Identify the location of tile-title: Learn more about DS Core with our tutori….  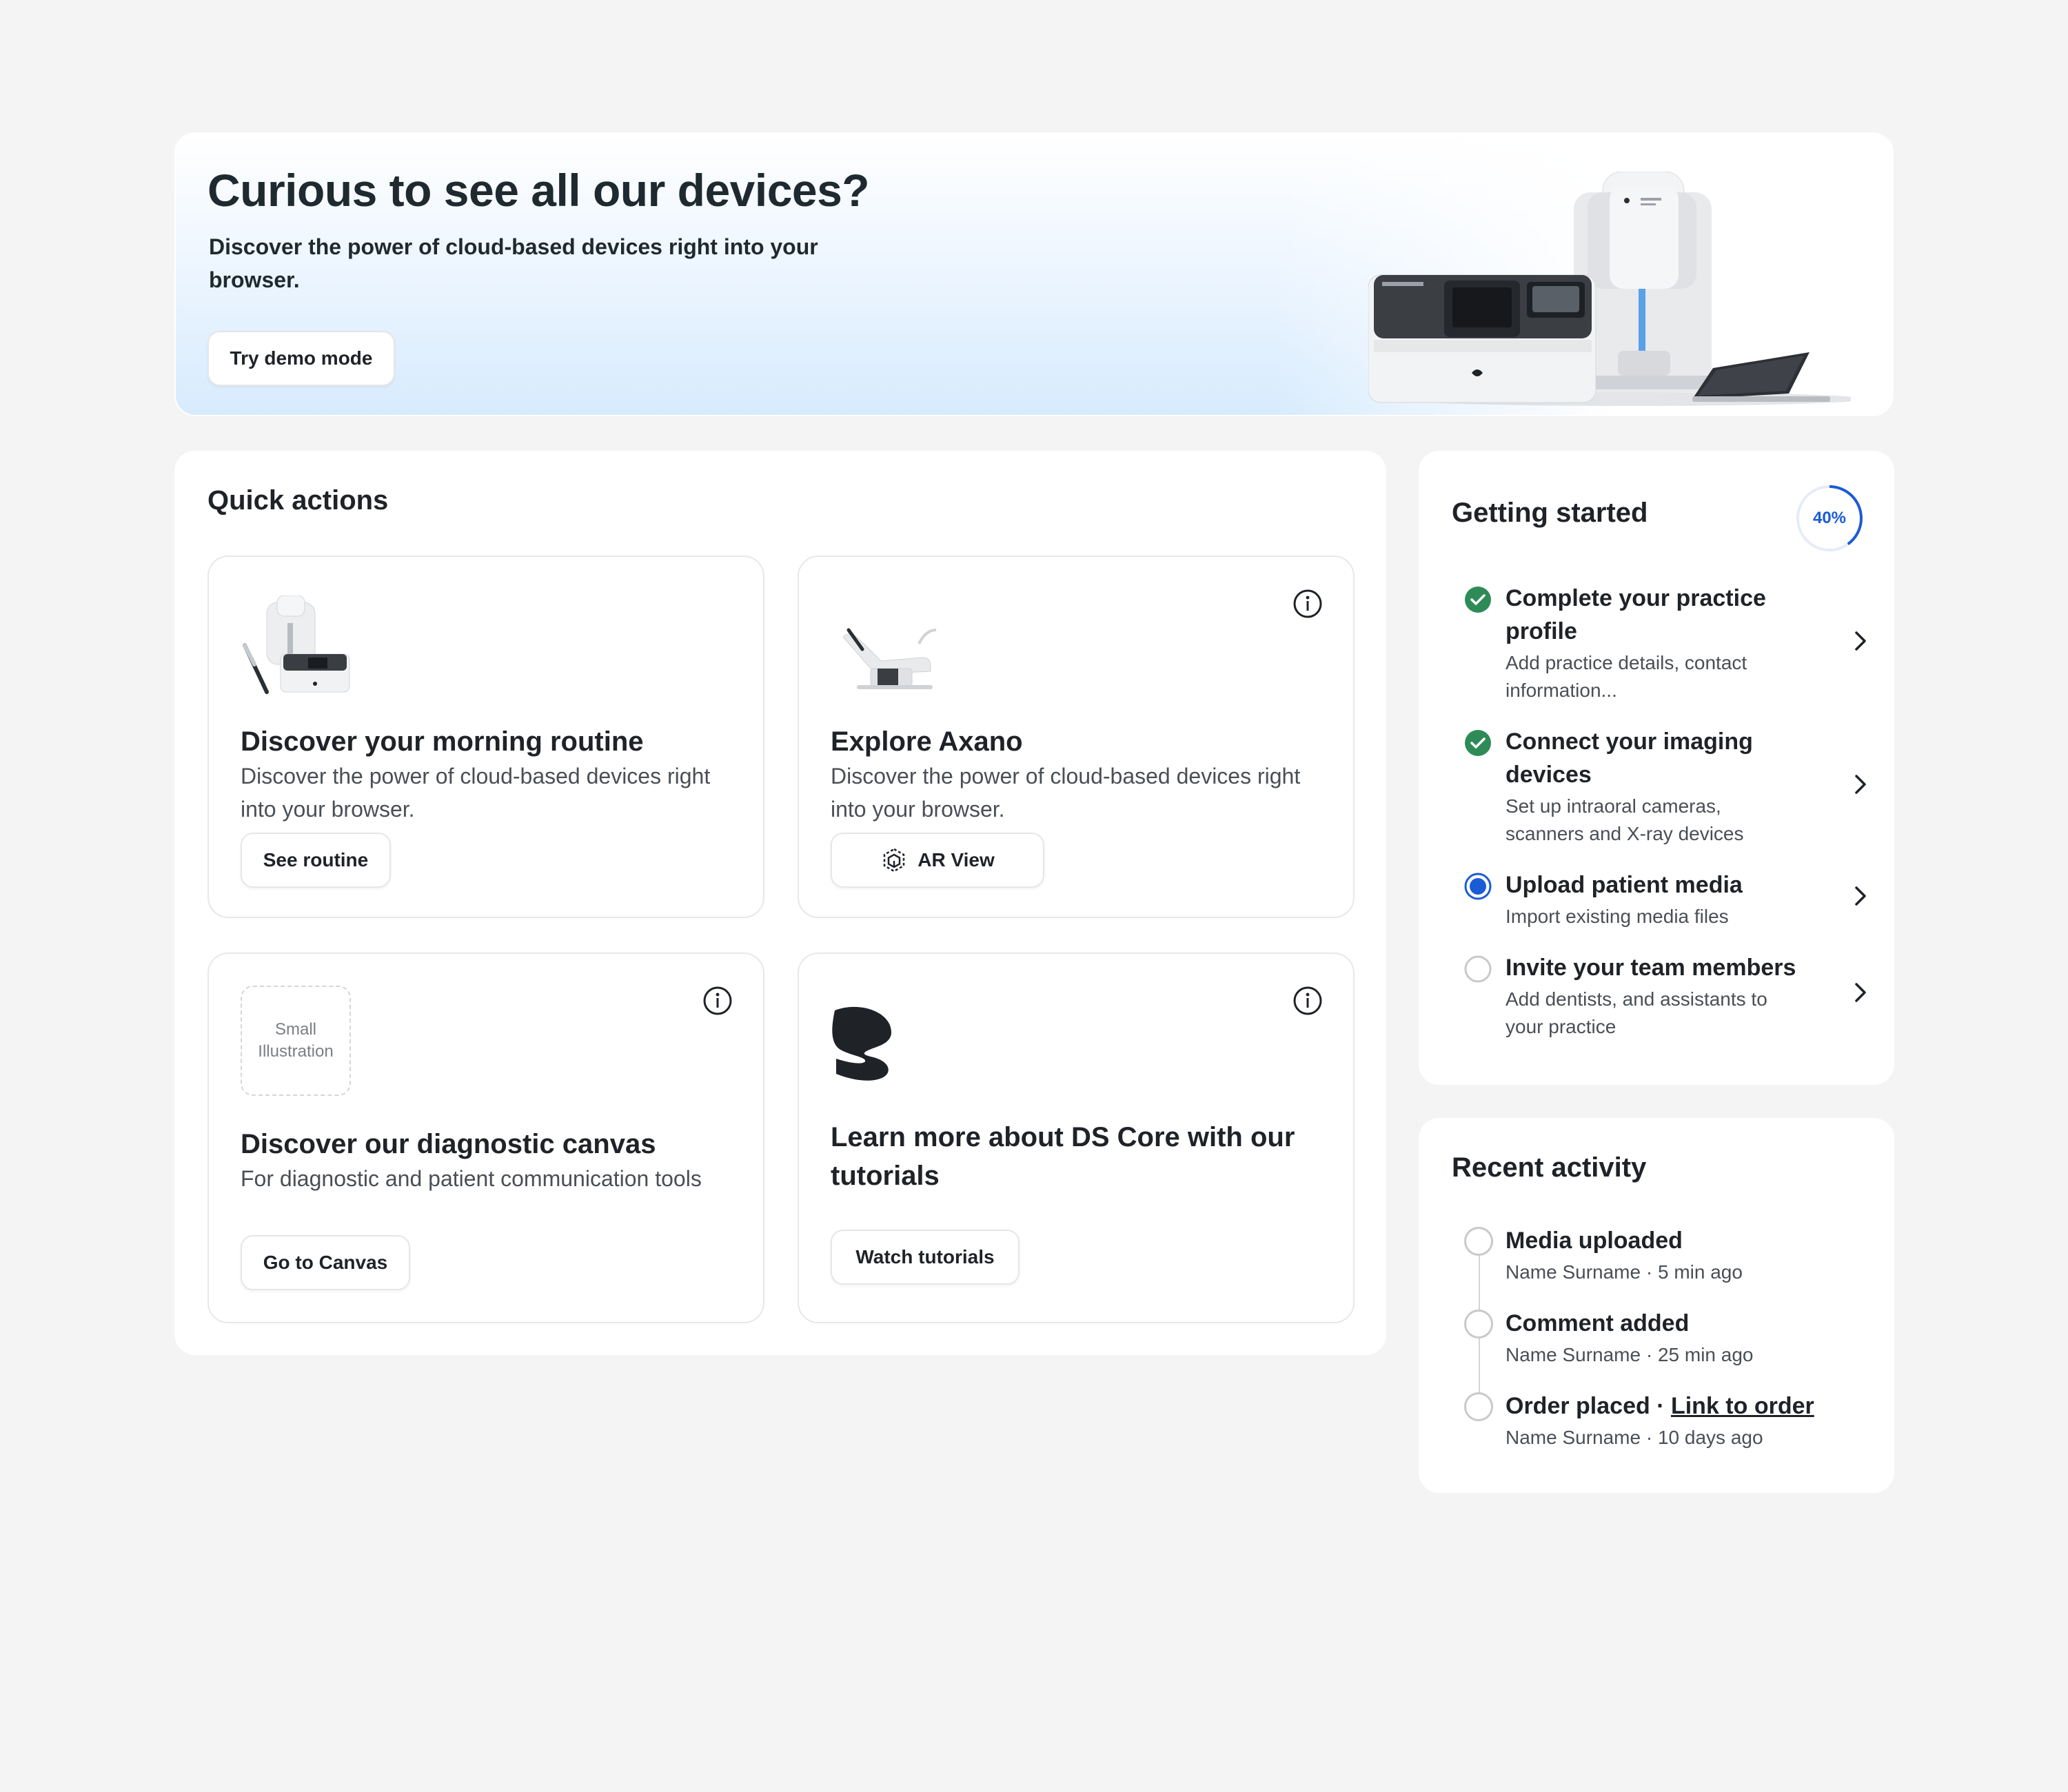
(1063, 1156).